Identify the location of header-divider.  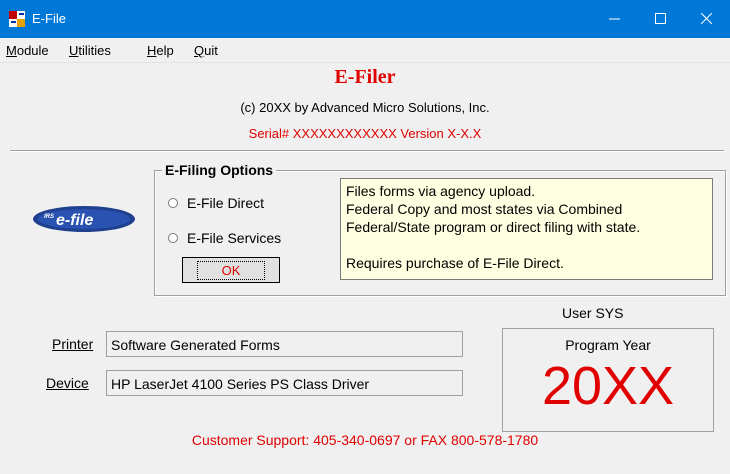
(367, 151).